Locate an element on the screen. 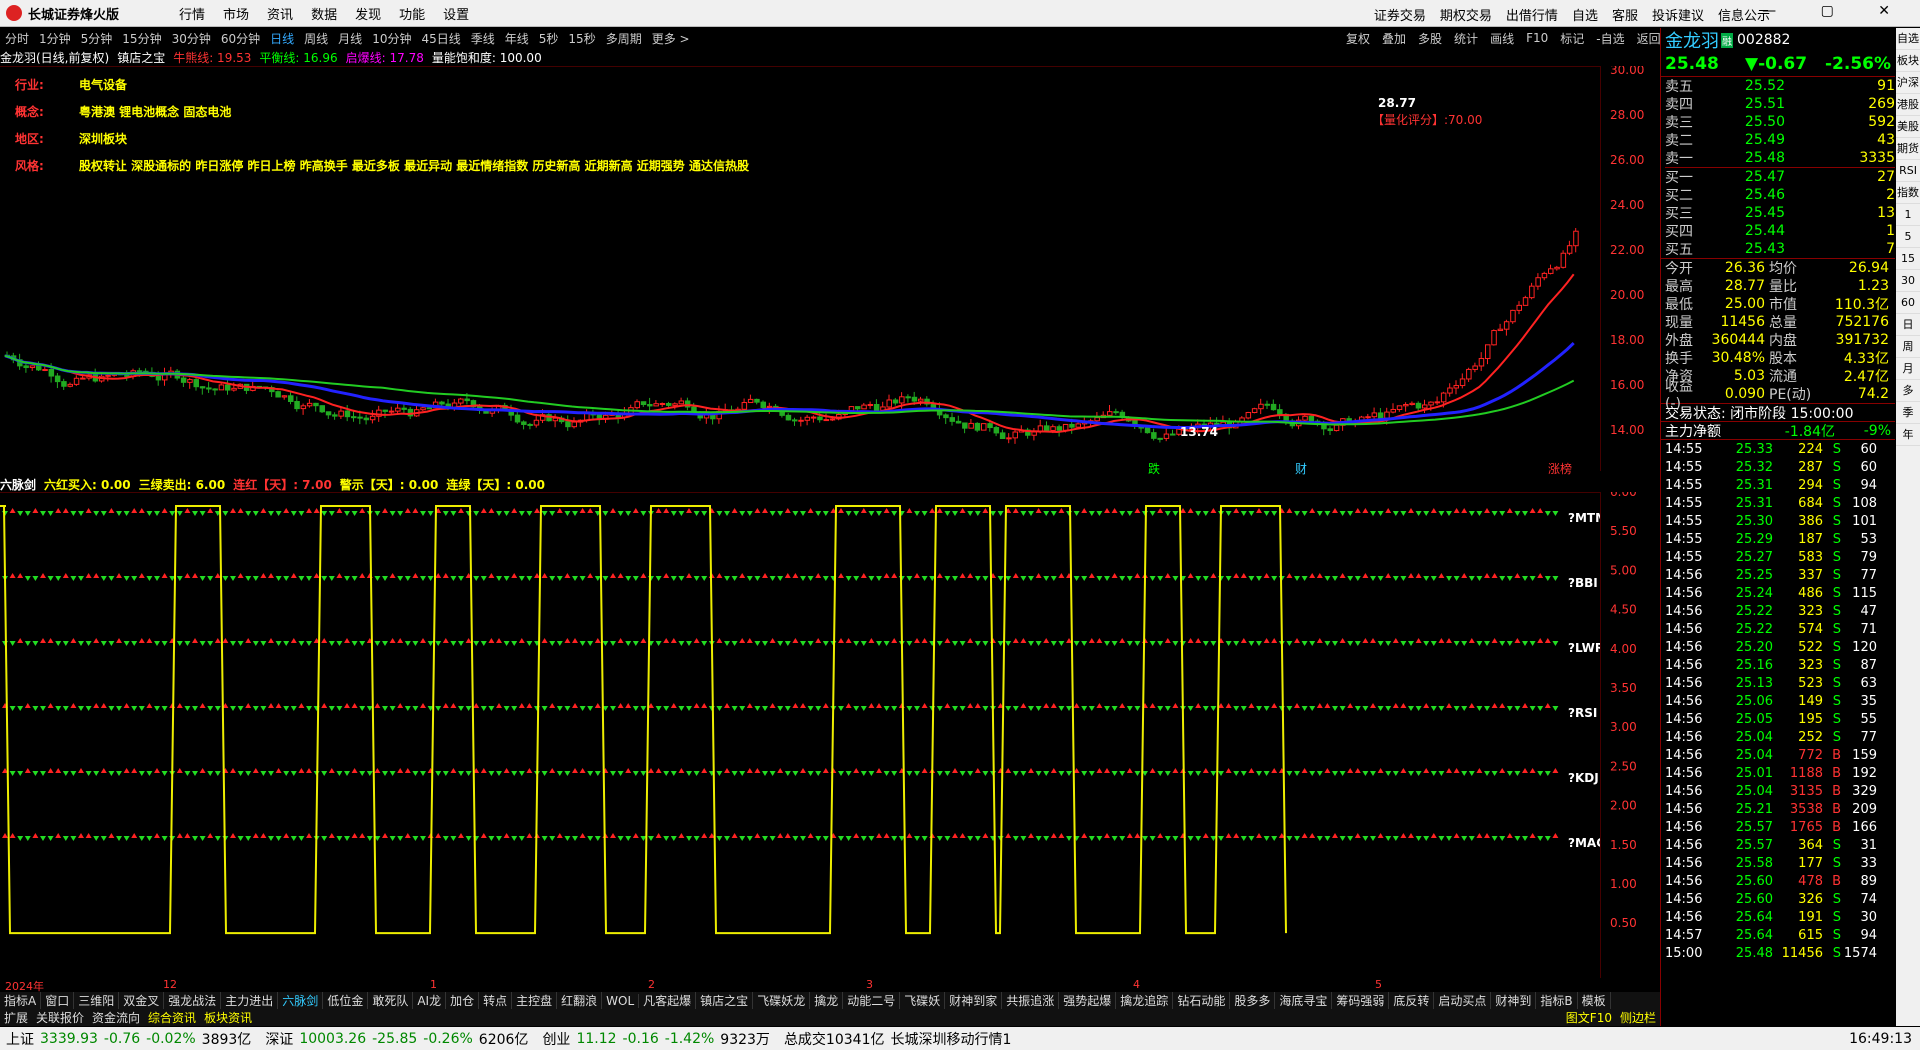  menu-item: 发现 is located at coordinates (368, 15).